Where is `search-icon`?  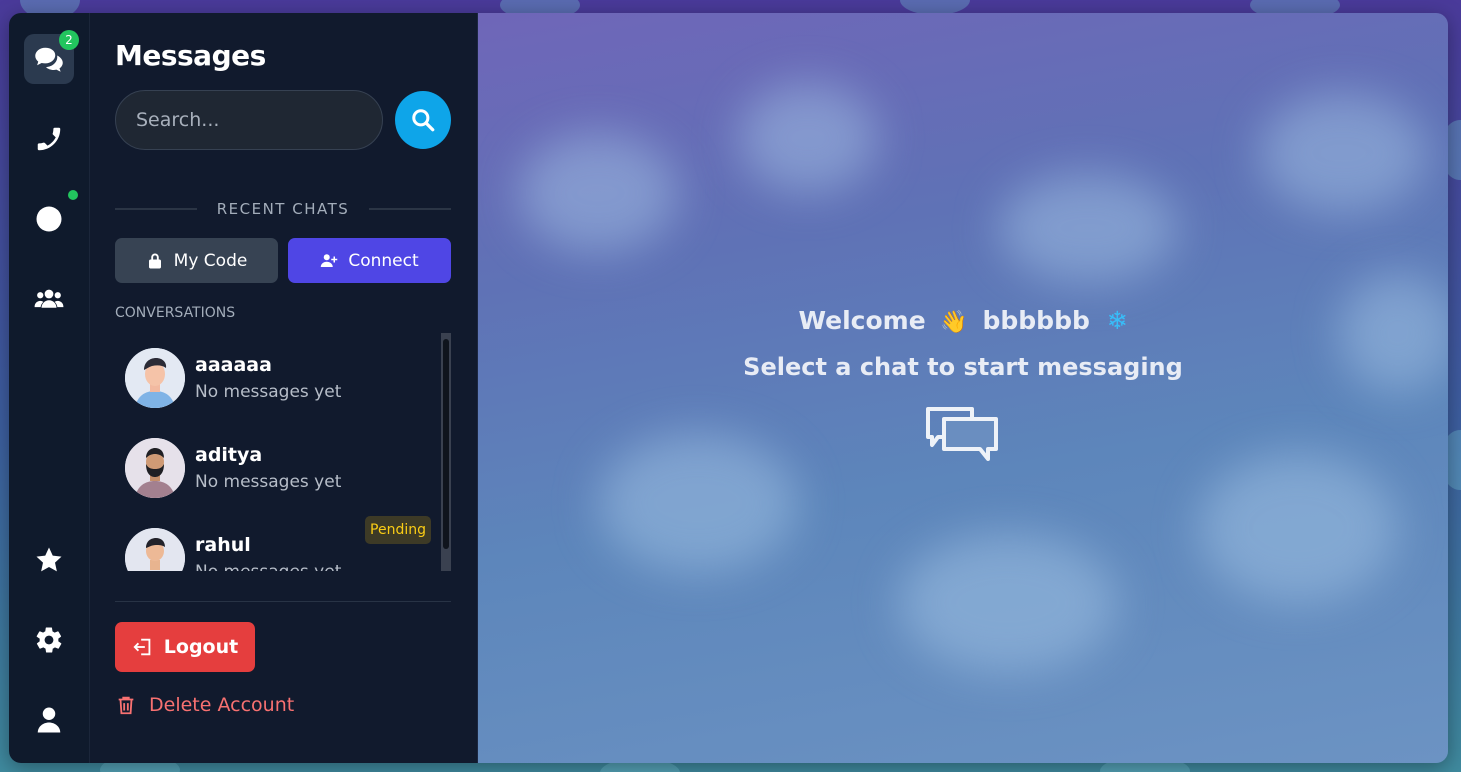
search-icon is located at coordinates (423, 120).